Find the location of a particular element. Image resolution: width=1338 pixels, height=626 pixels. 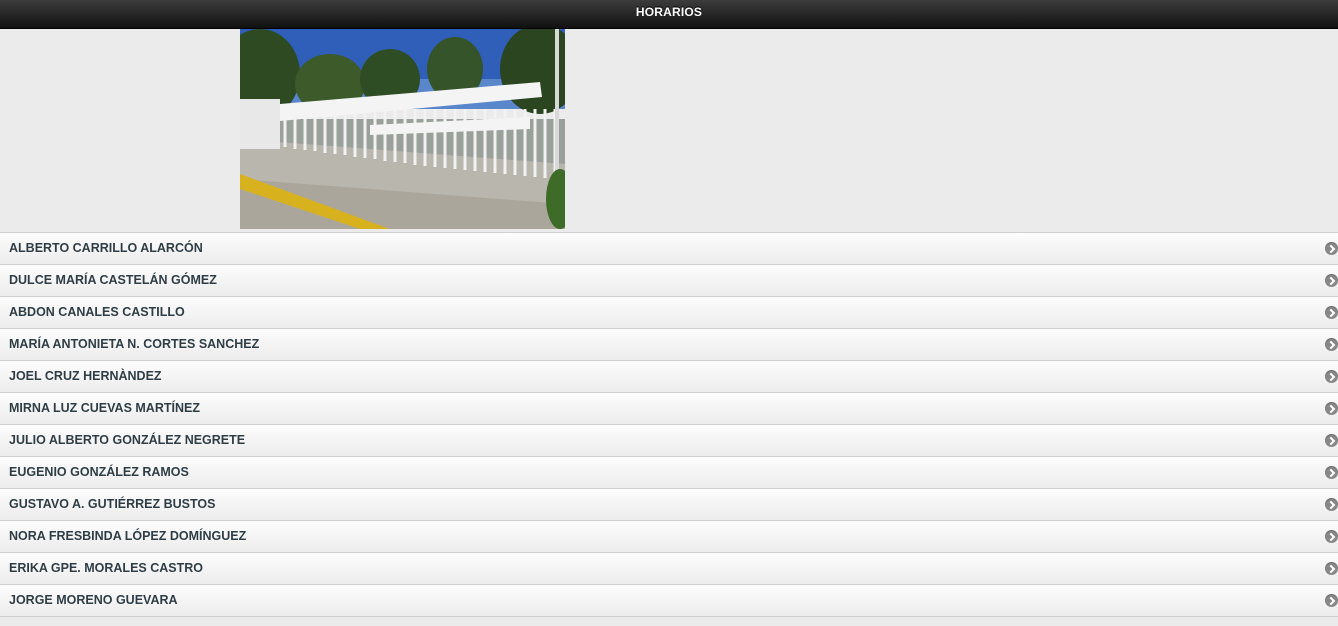

list-item-label: ALBERTO CARRILLO ALARCÓN is located at coordinates (106, 248).